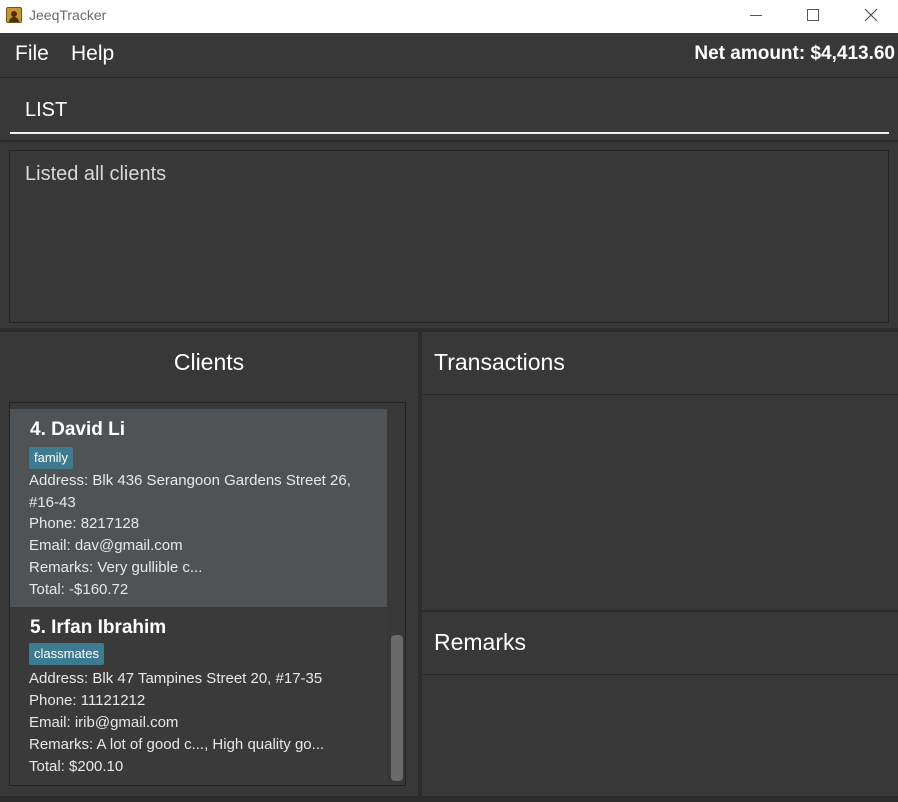 This screenshot has width=898, height=802. What do you see at coordinates (96, 174) in the screenshot?
I see `result-message: Listed all clients` at bounding box center [96, 174].